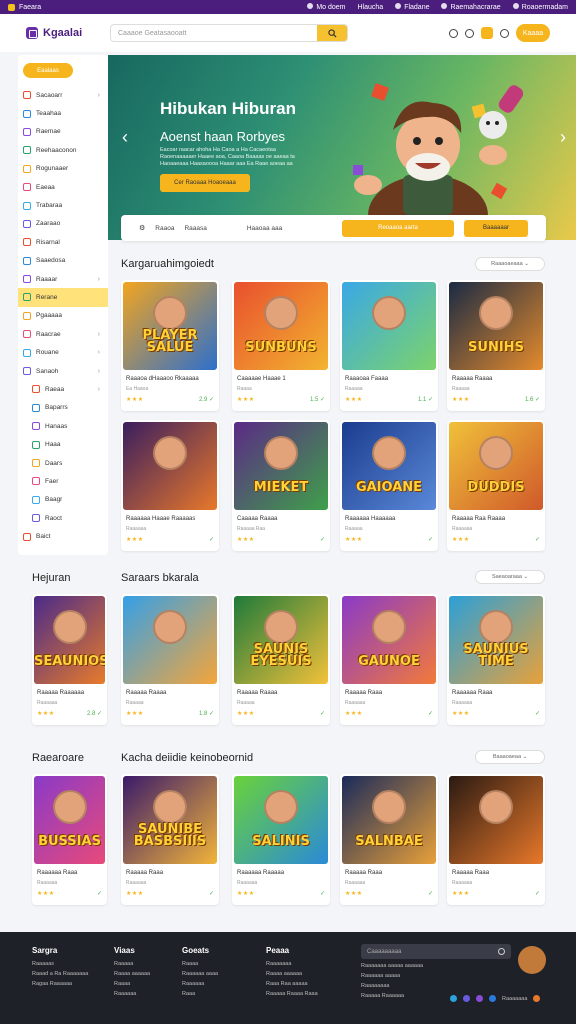 The width and height of the screenshot is (576, 1024). I want to click on sidebar-item-4: Reehaaconon, so click(63, 150).